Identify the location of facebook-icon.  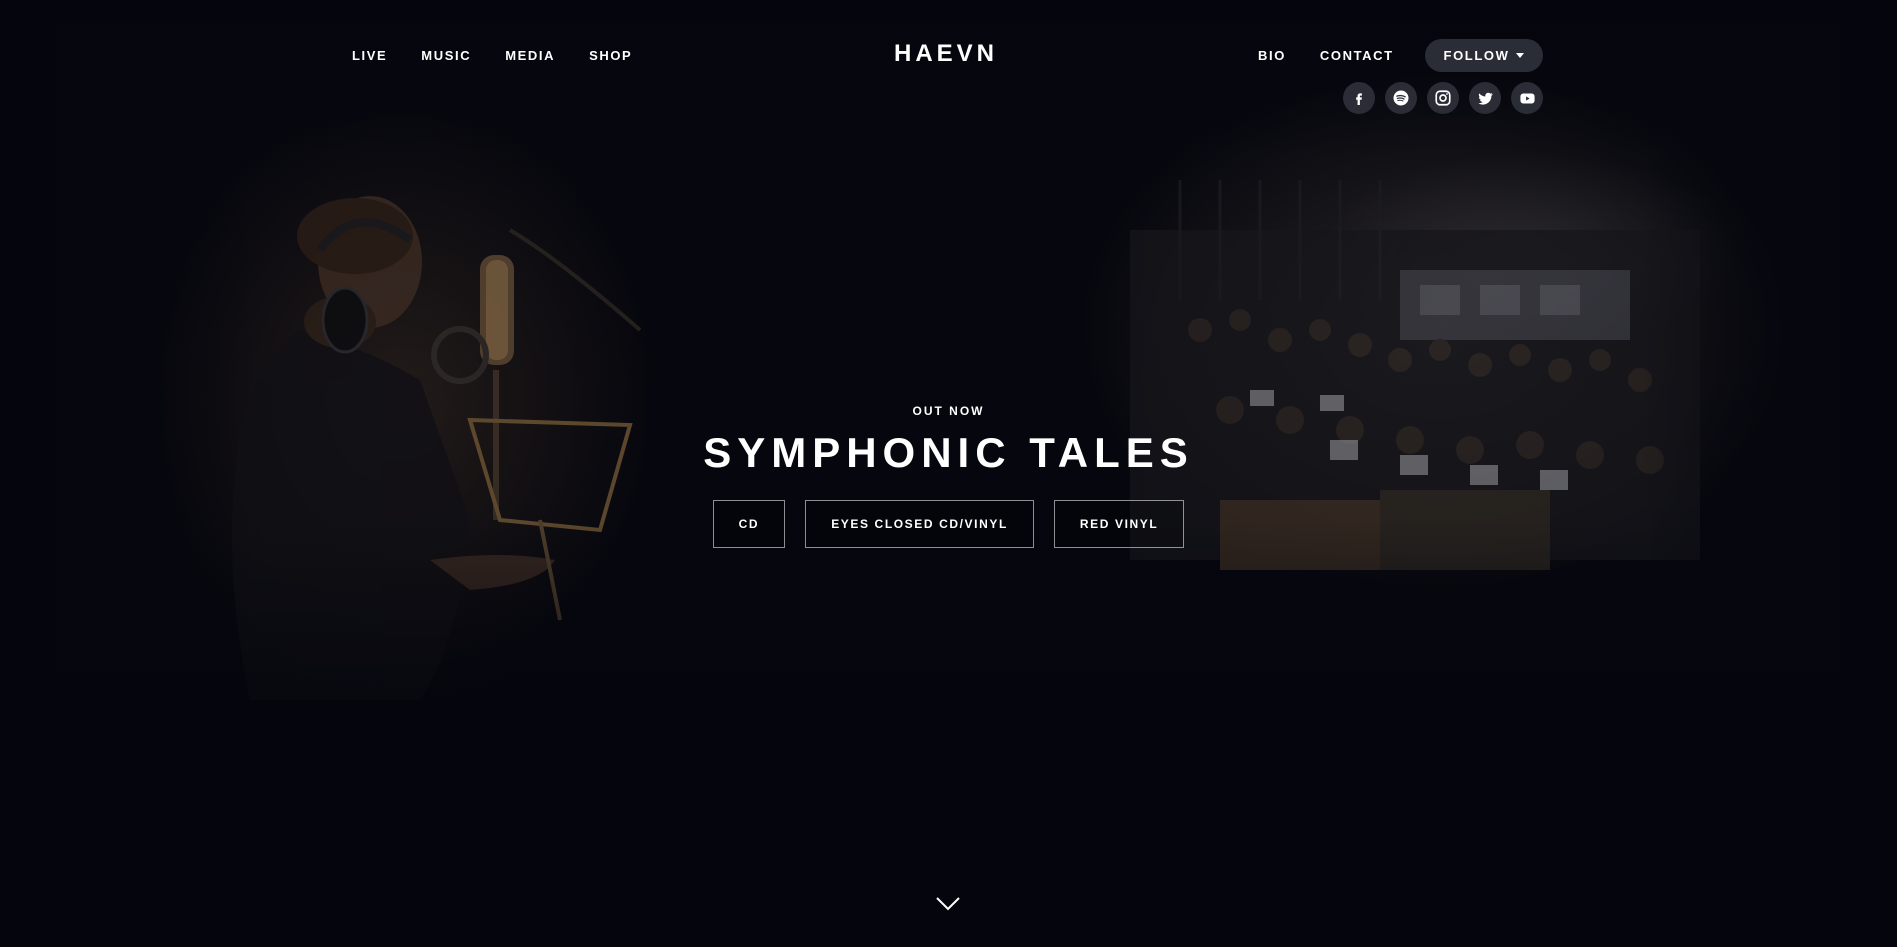
(1359, 98).